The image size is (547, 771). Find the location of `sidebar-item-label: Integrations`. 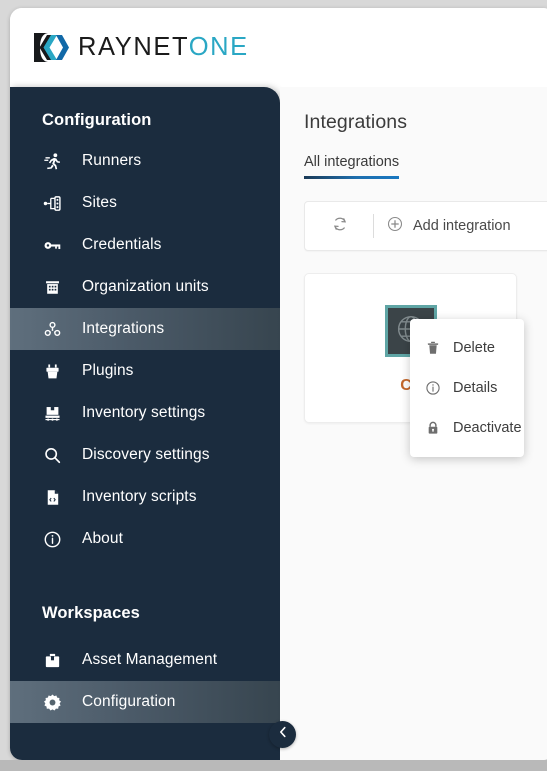

sidebar-item-label: Integrations is located at coordinates (123, 328).